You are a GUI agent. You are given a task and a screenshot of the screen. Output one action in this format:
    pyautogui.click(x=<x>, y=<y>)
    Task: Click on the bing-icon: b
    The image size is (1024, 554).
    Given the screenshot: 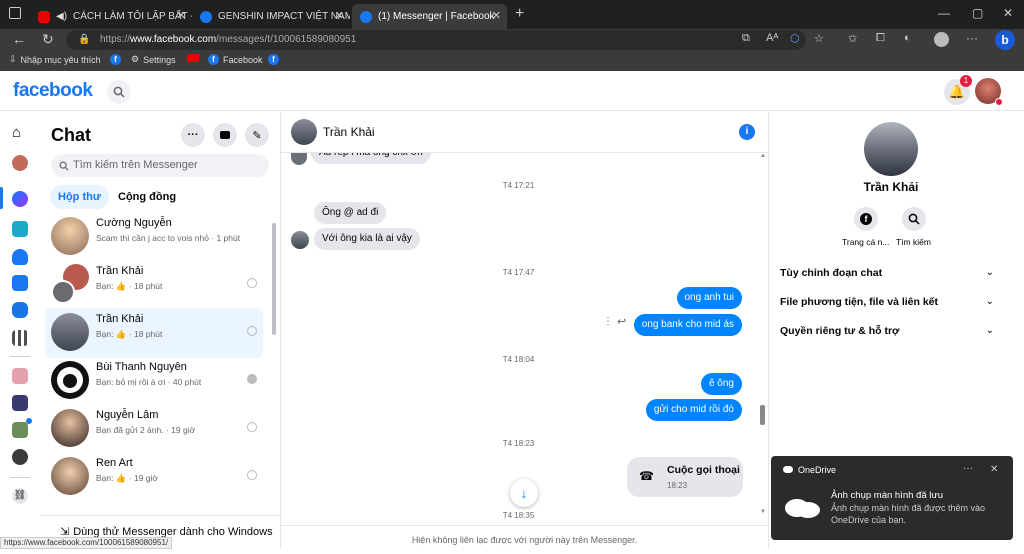 What is the action you would take?
    pyautogui.click(x=1005, y=40)
    